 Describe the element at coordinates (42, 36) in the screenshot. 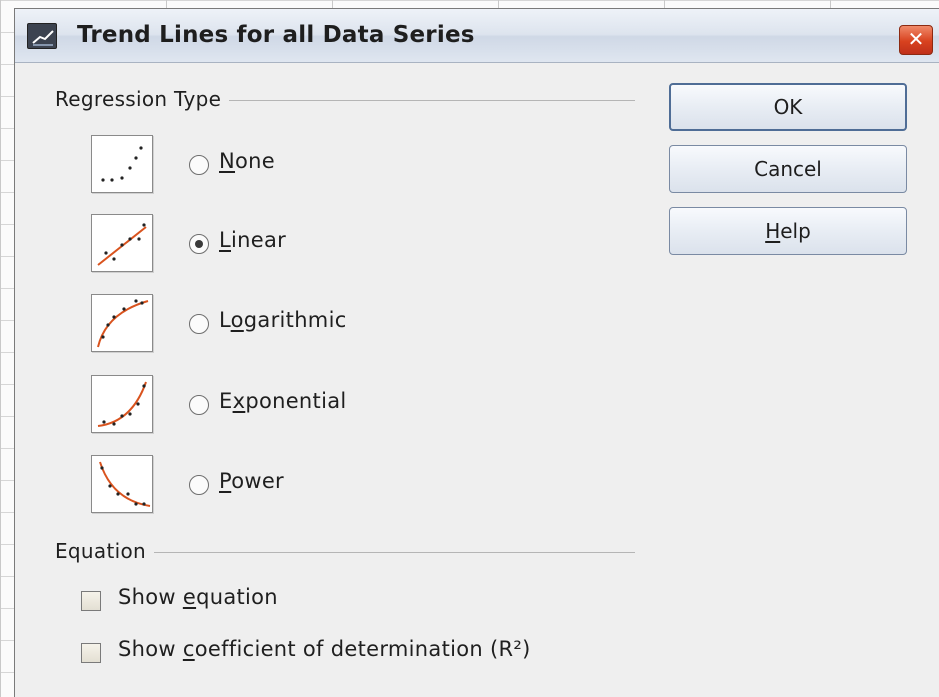

I see `chart-app-icon` at that location.